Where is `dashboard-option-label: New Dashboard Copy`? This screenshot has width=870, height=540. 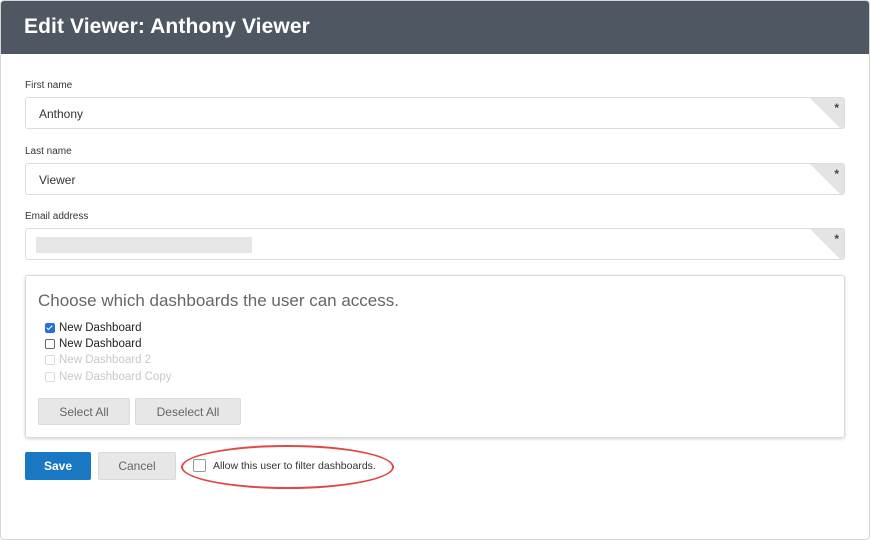 dashboard-option-label: New Dashboard Copy is located at coordinates (115, 377).